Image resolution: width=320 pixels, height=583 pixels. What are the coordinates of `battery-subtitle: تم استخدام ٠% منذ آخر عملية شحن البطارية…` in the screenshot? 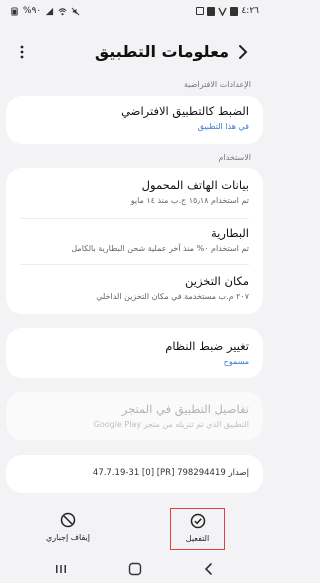 It's located at (160, 248).